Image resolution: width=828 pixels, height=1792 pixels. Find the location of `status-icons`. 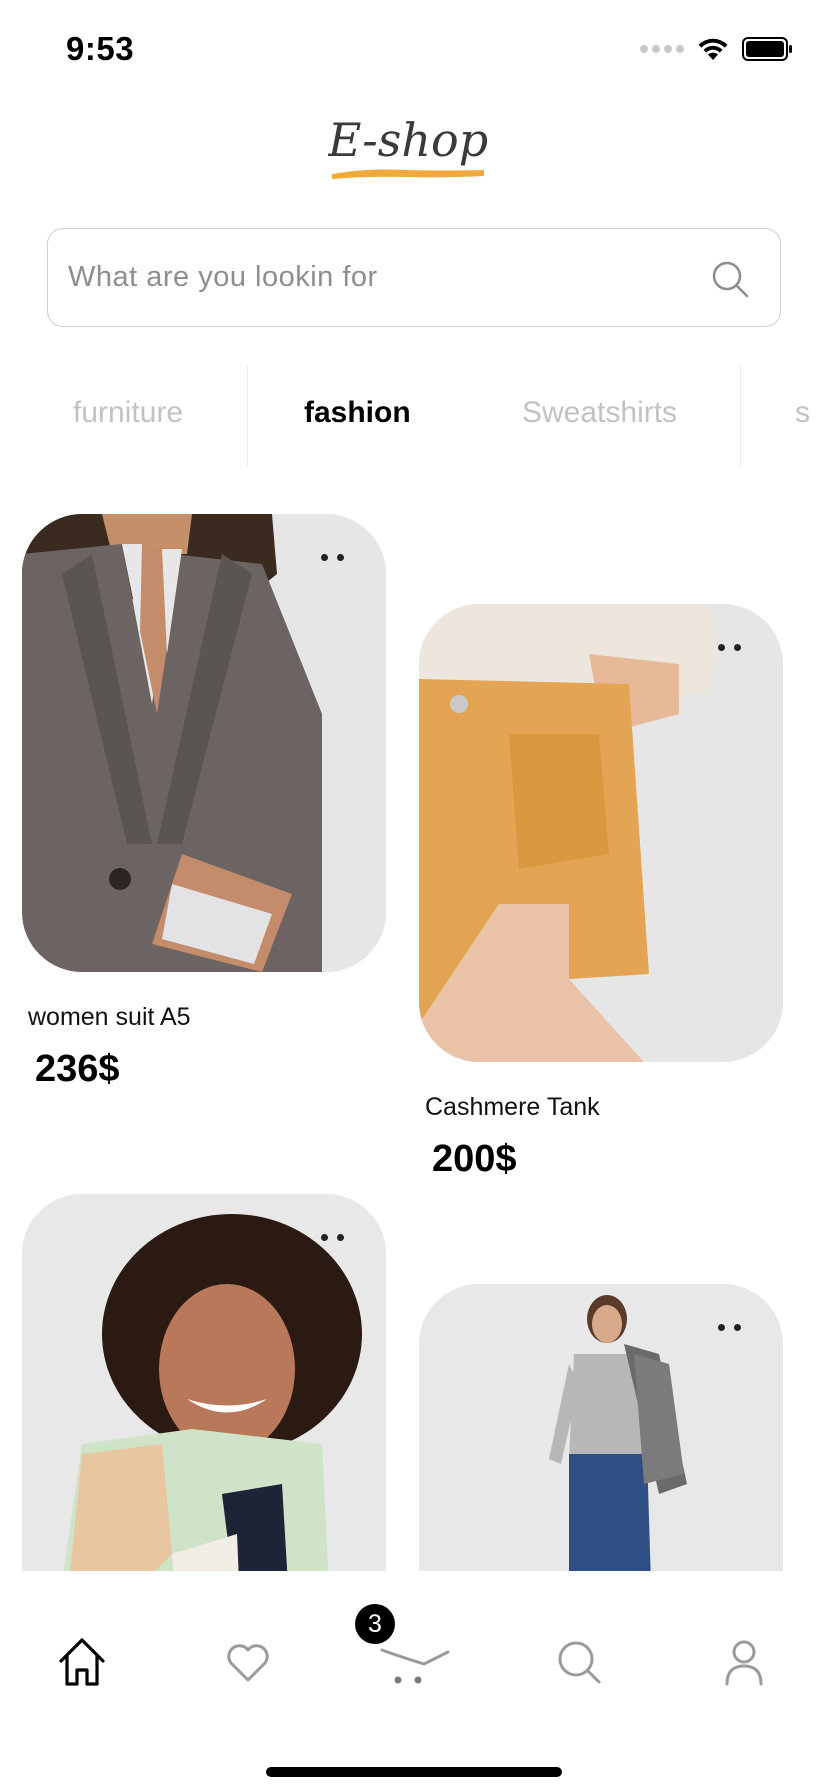

status-icons is located at coordinates (717, 49).